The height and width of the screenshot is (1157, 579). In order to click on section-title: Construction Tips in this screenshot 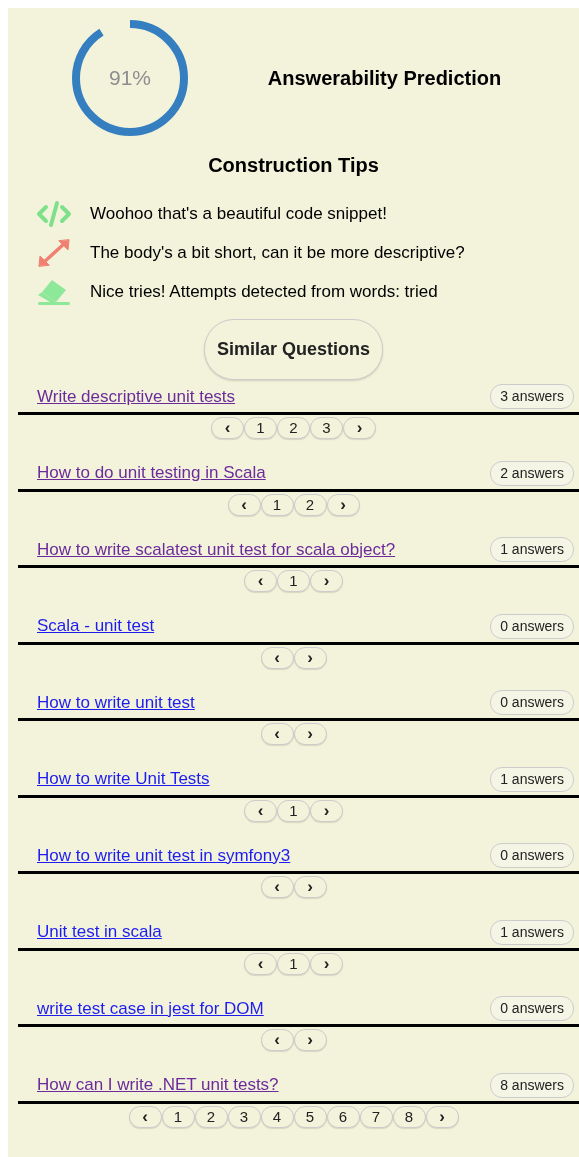, I will do `click(293, 165)`.